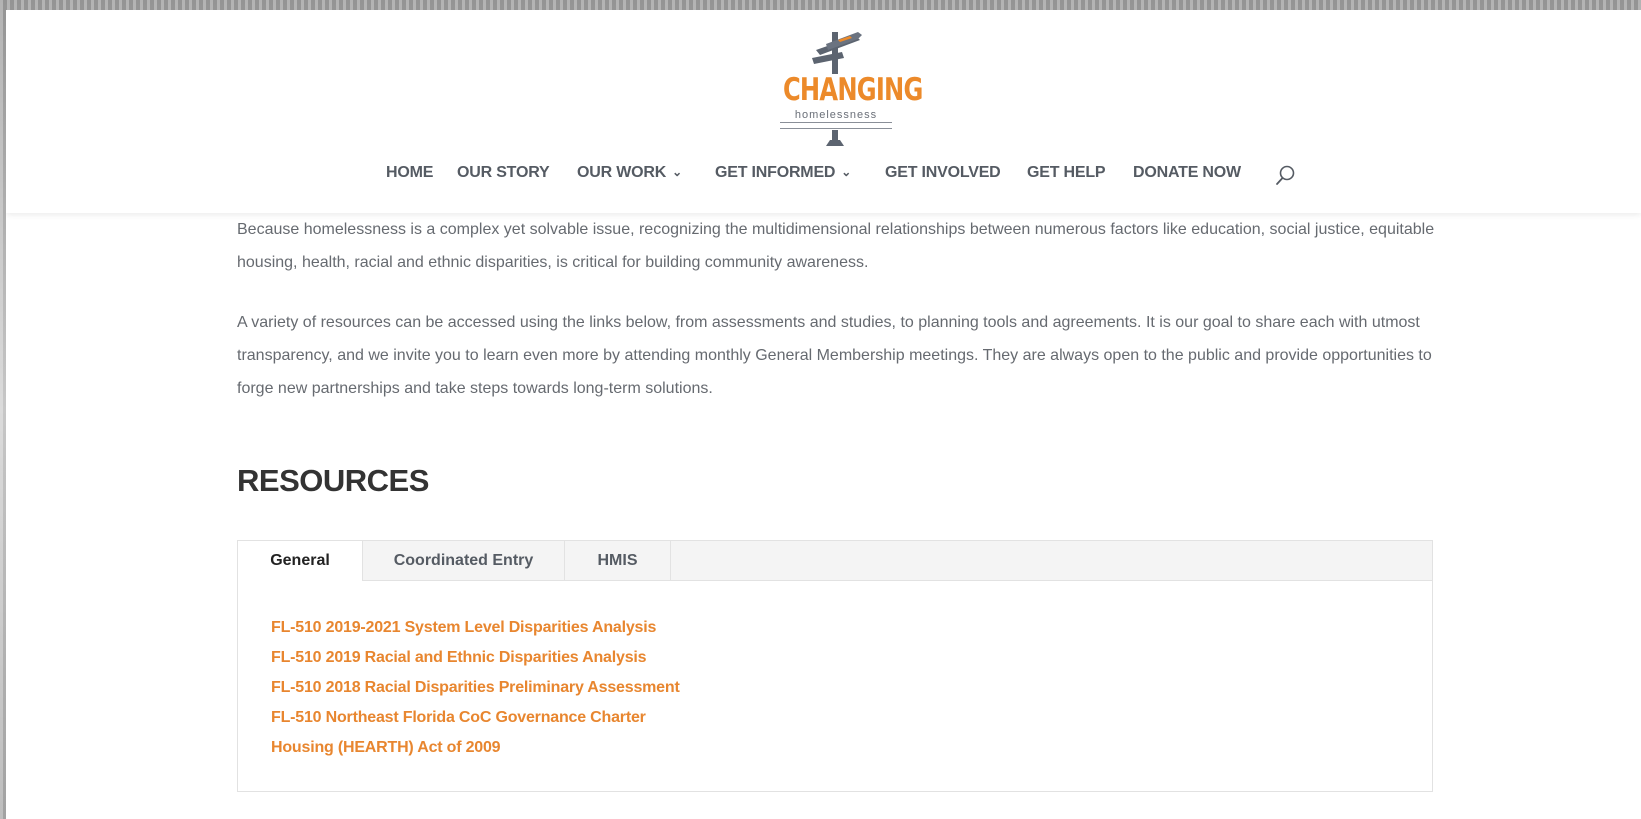  I want to click on nav-item-get-involved: GET INVOLVED, so click(943, 173).